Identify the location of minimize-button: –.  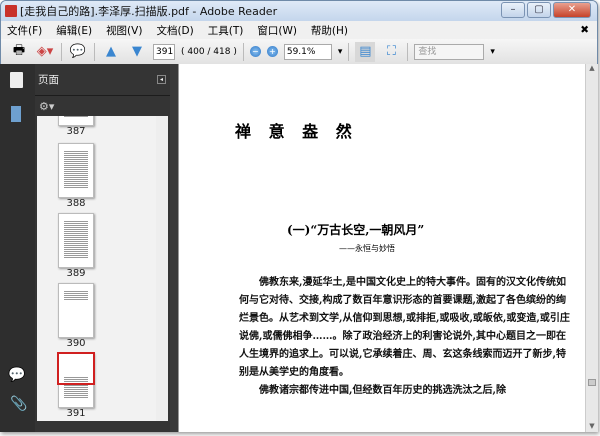
(513, 10).